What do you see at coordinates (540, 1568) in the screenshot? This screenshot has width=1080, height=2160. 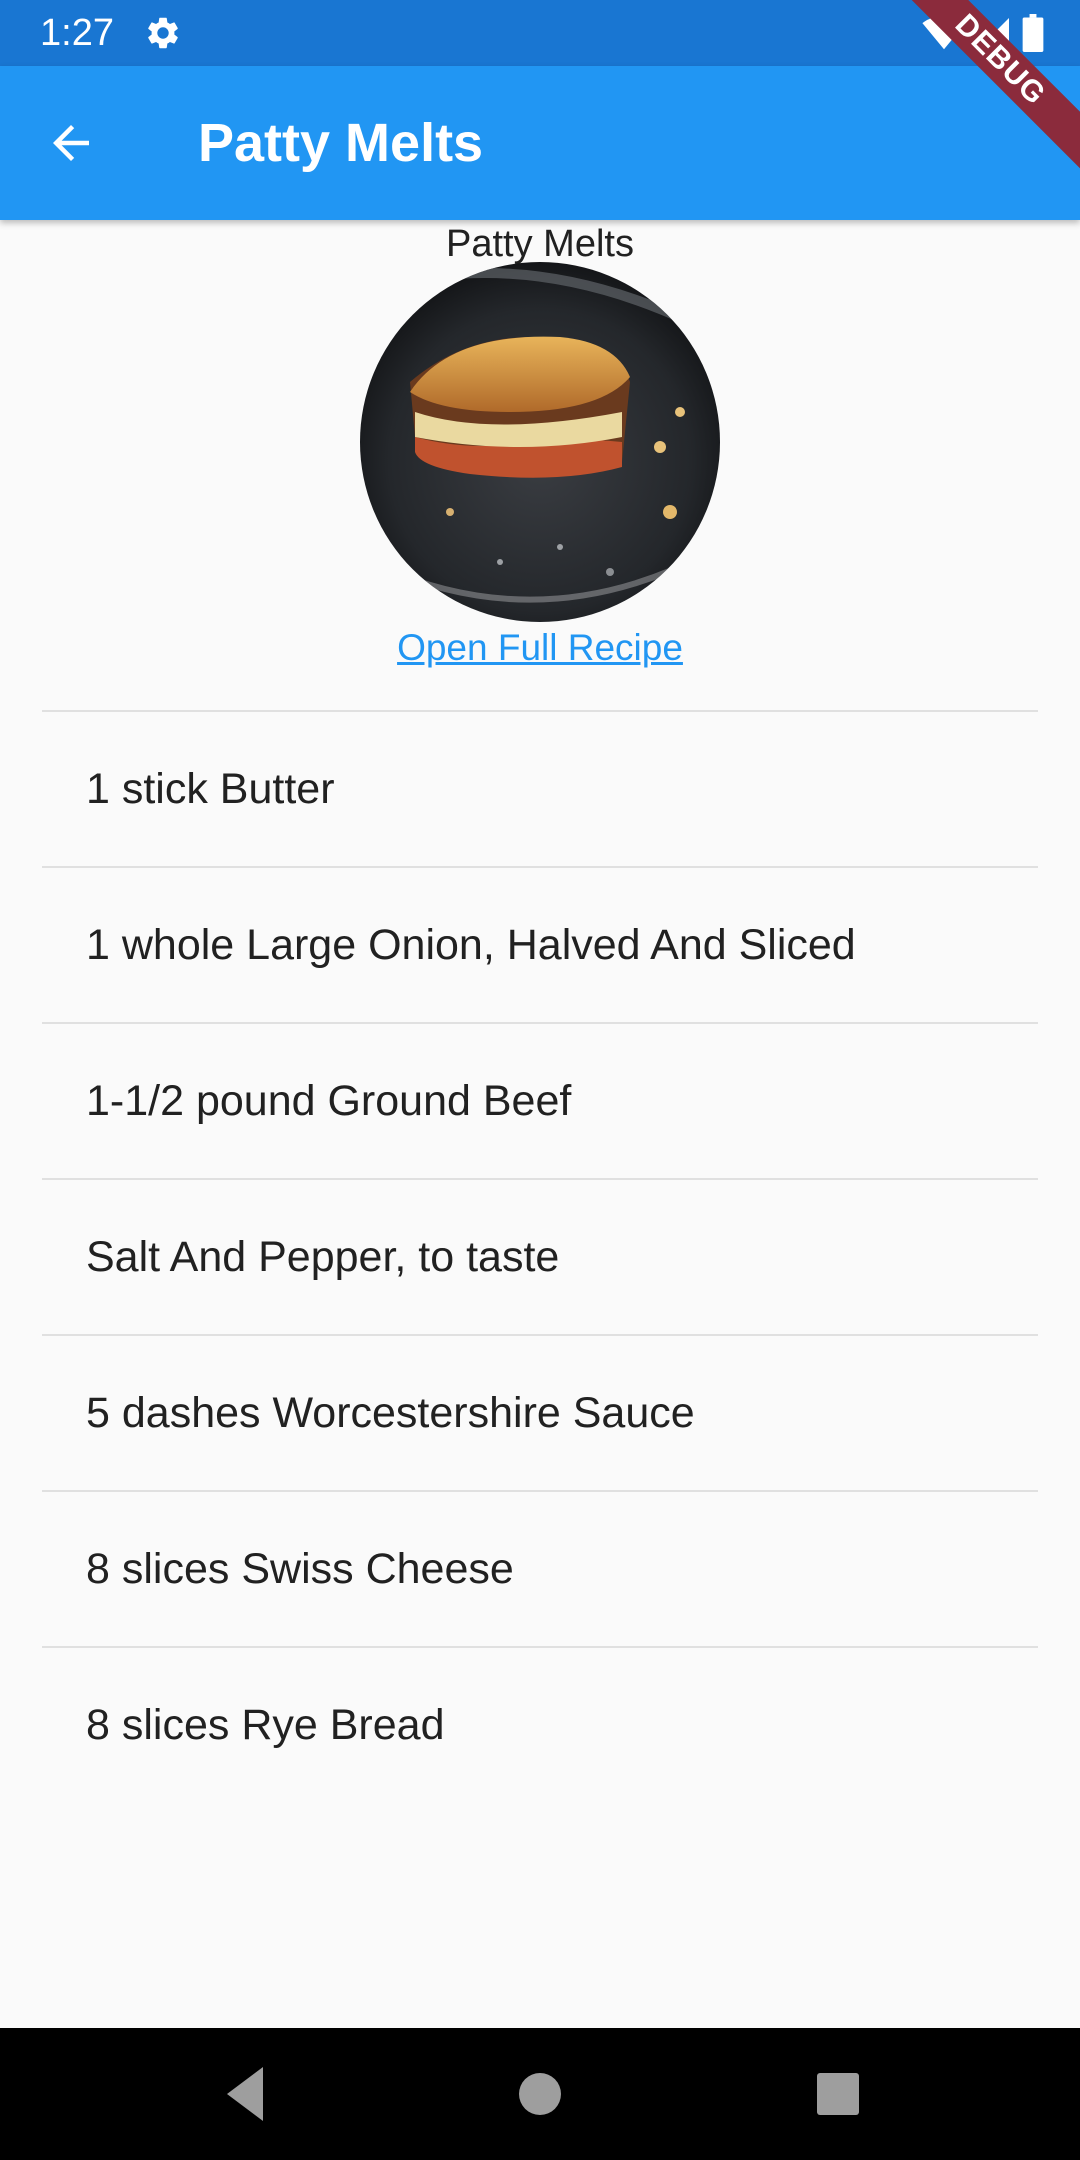 I see `ingredient-item: 8 slices Swiss Cheese` at bounding box center [540, 1568].